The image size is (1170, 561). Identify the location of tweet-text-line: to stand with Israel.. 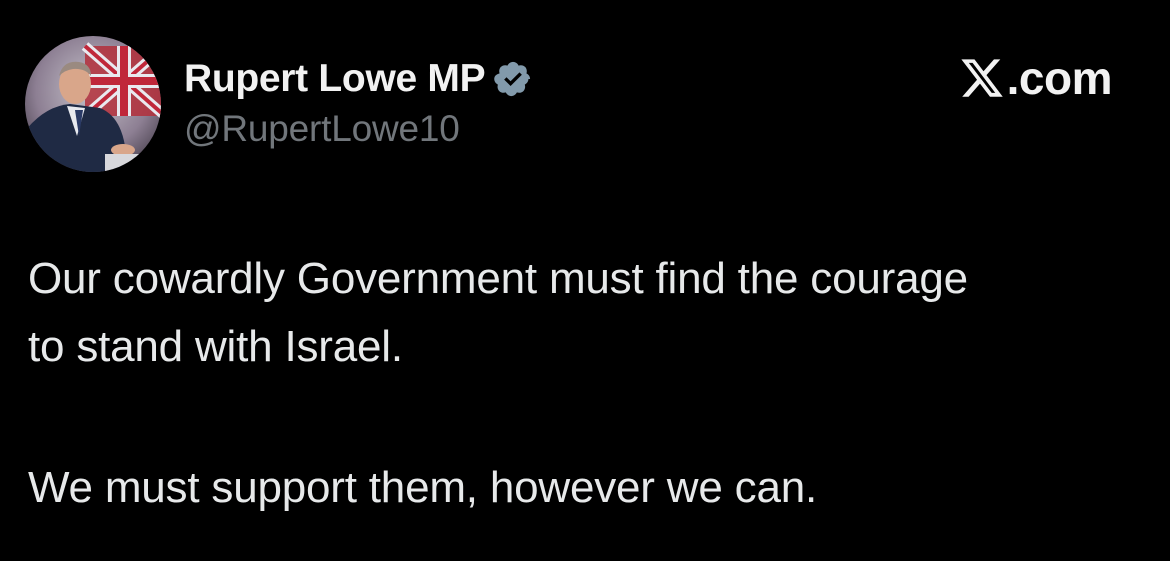
(215, 346).